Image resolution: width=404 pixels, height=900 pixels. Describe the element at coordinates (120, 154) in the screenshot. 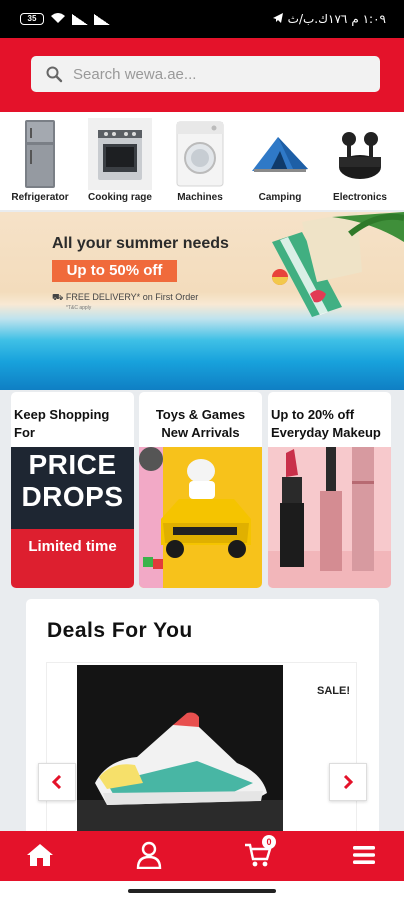

I see `cooking-range-icon` at that location.